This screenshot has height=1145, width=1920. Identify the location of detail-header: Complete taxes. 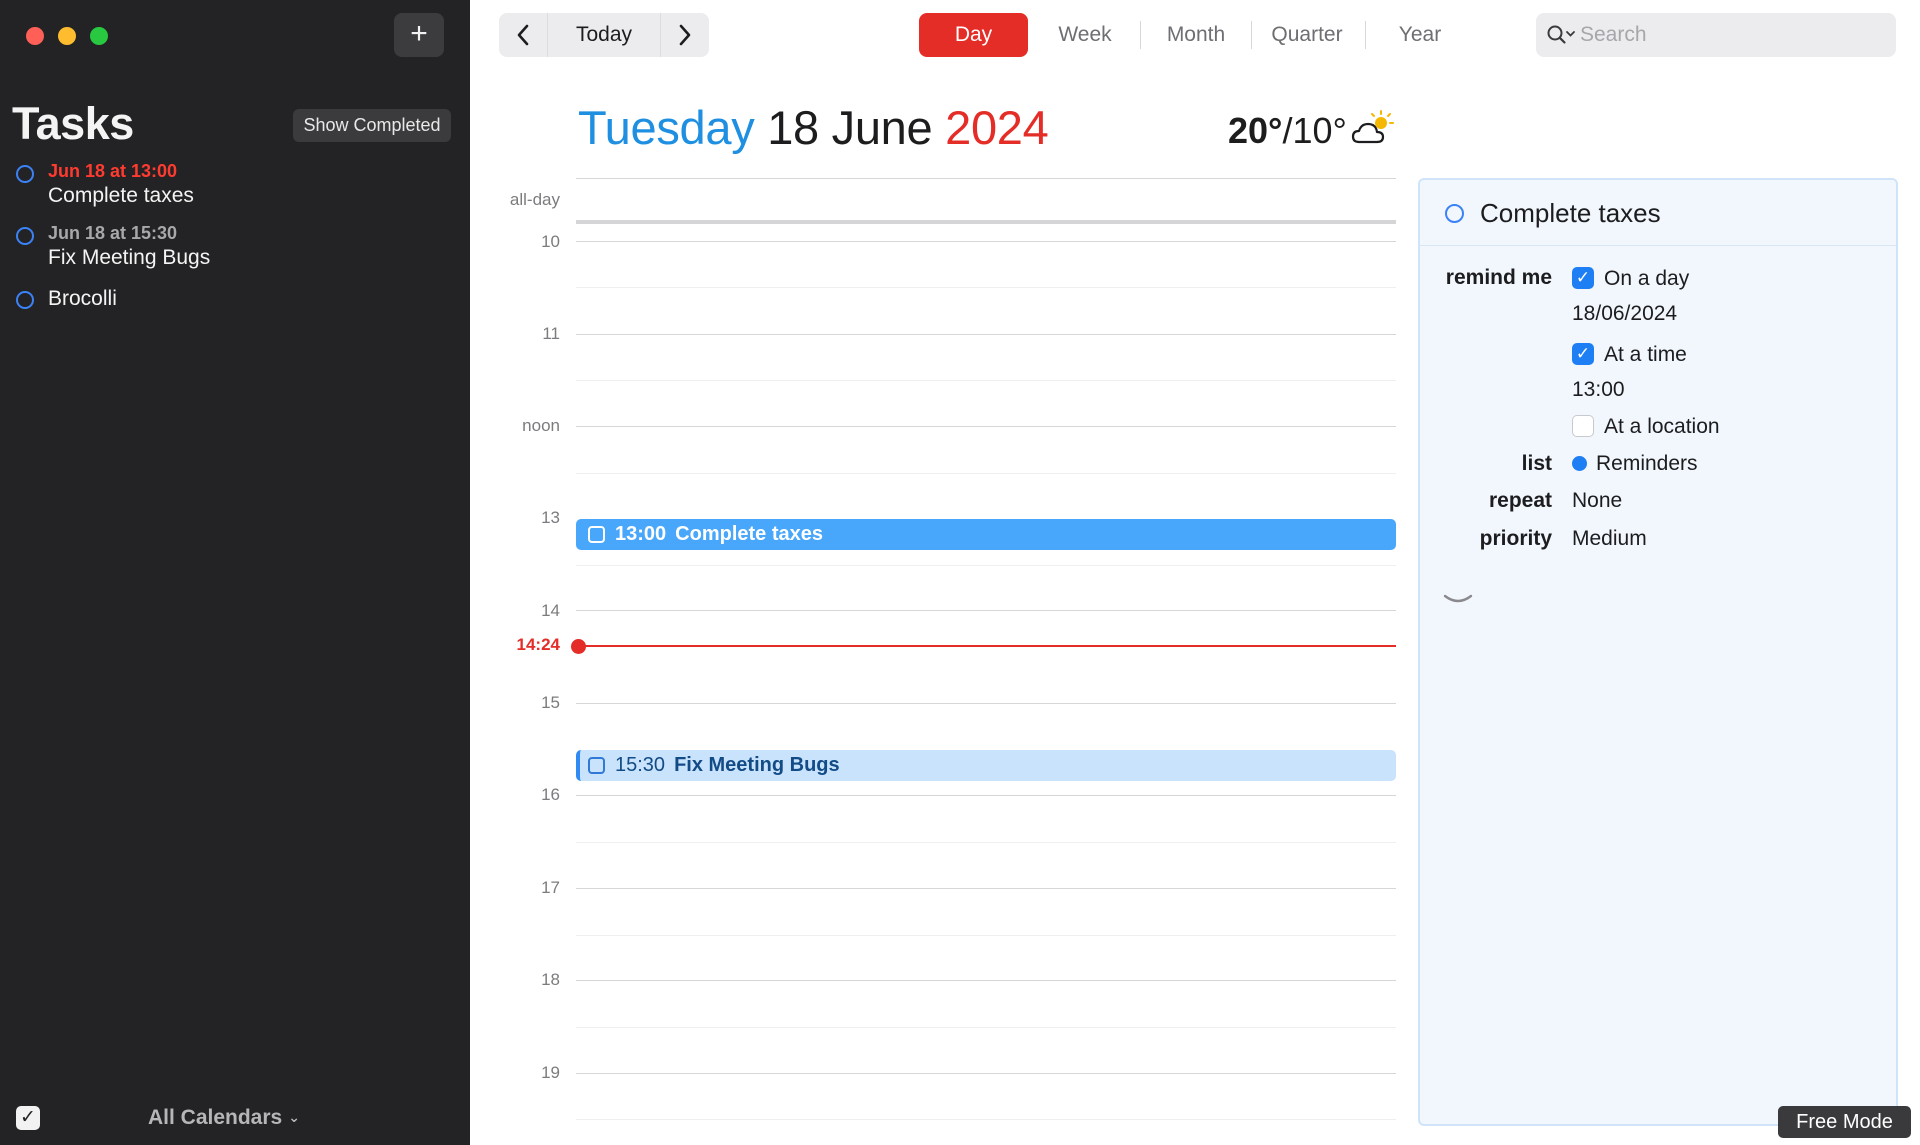
(1658, 213).